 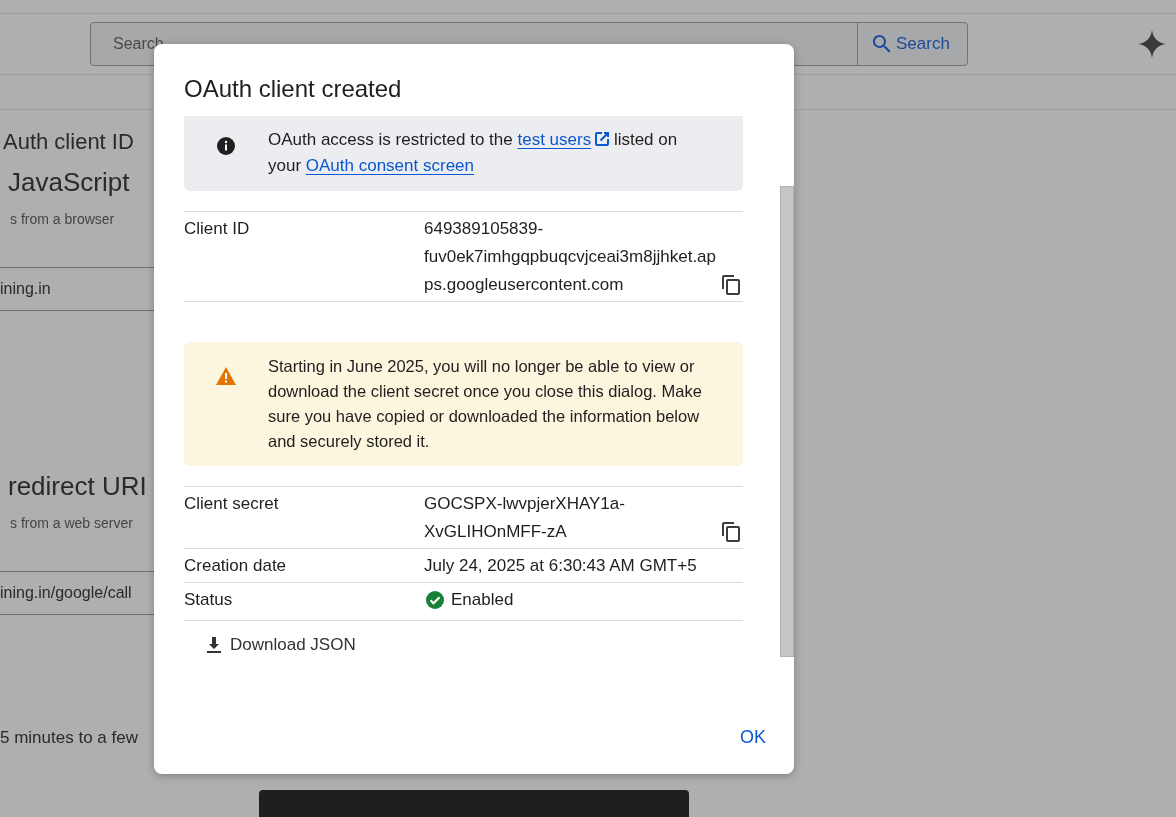 What do you see at coordinates (217, 229) in the screenshot?
I see `detail-label: Client ID` at bounding box center [217, 229].